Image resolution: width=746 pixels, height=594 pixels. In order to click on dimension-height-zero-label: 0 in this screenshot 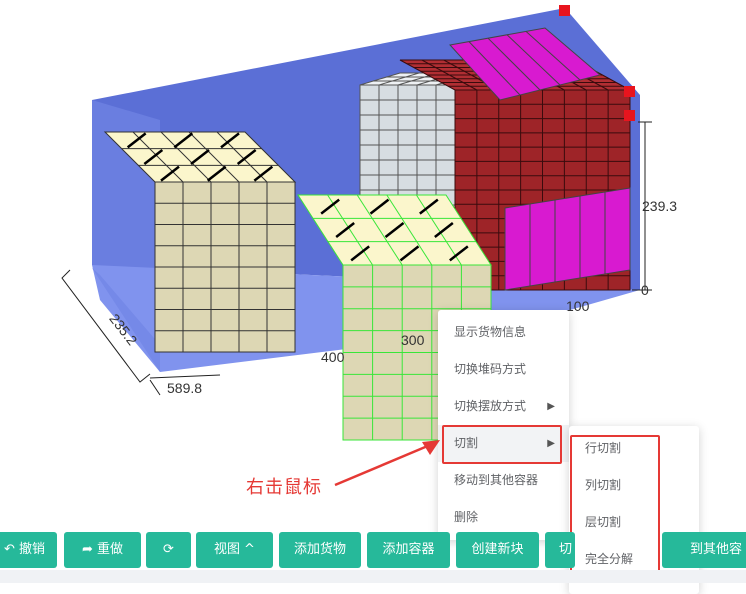, I will do `click(645, 290)`.